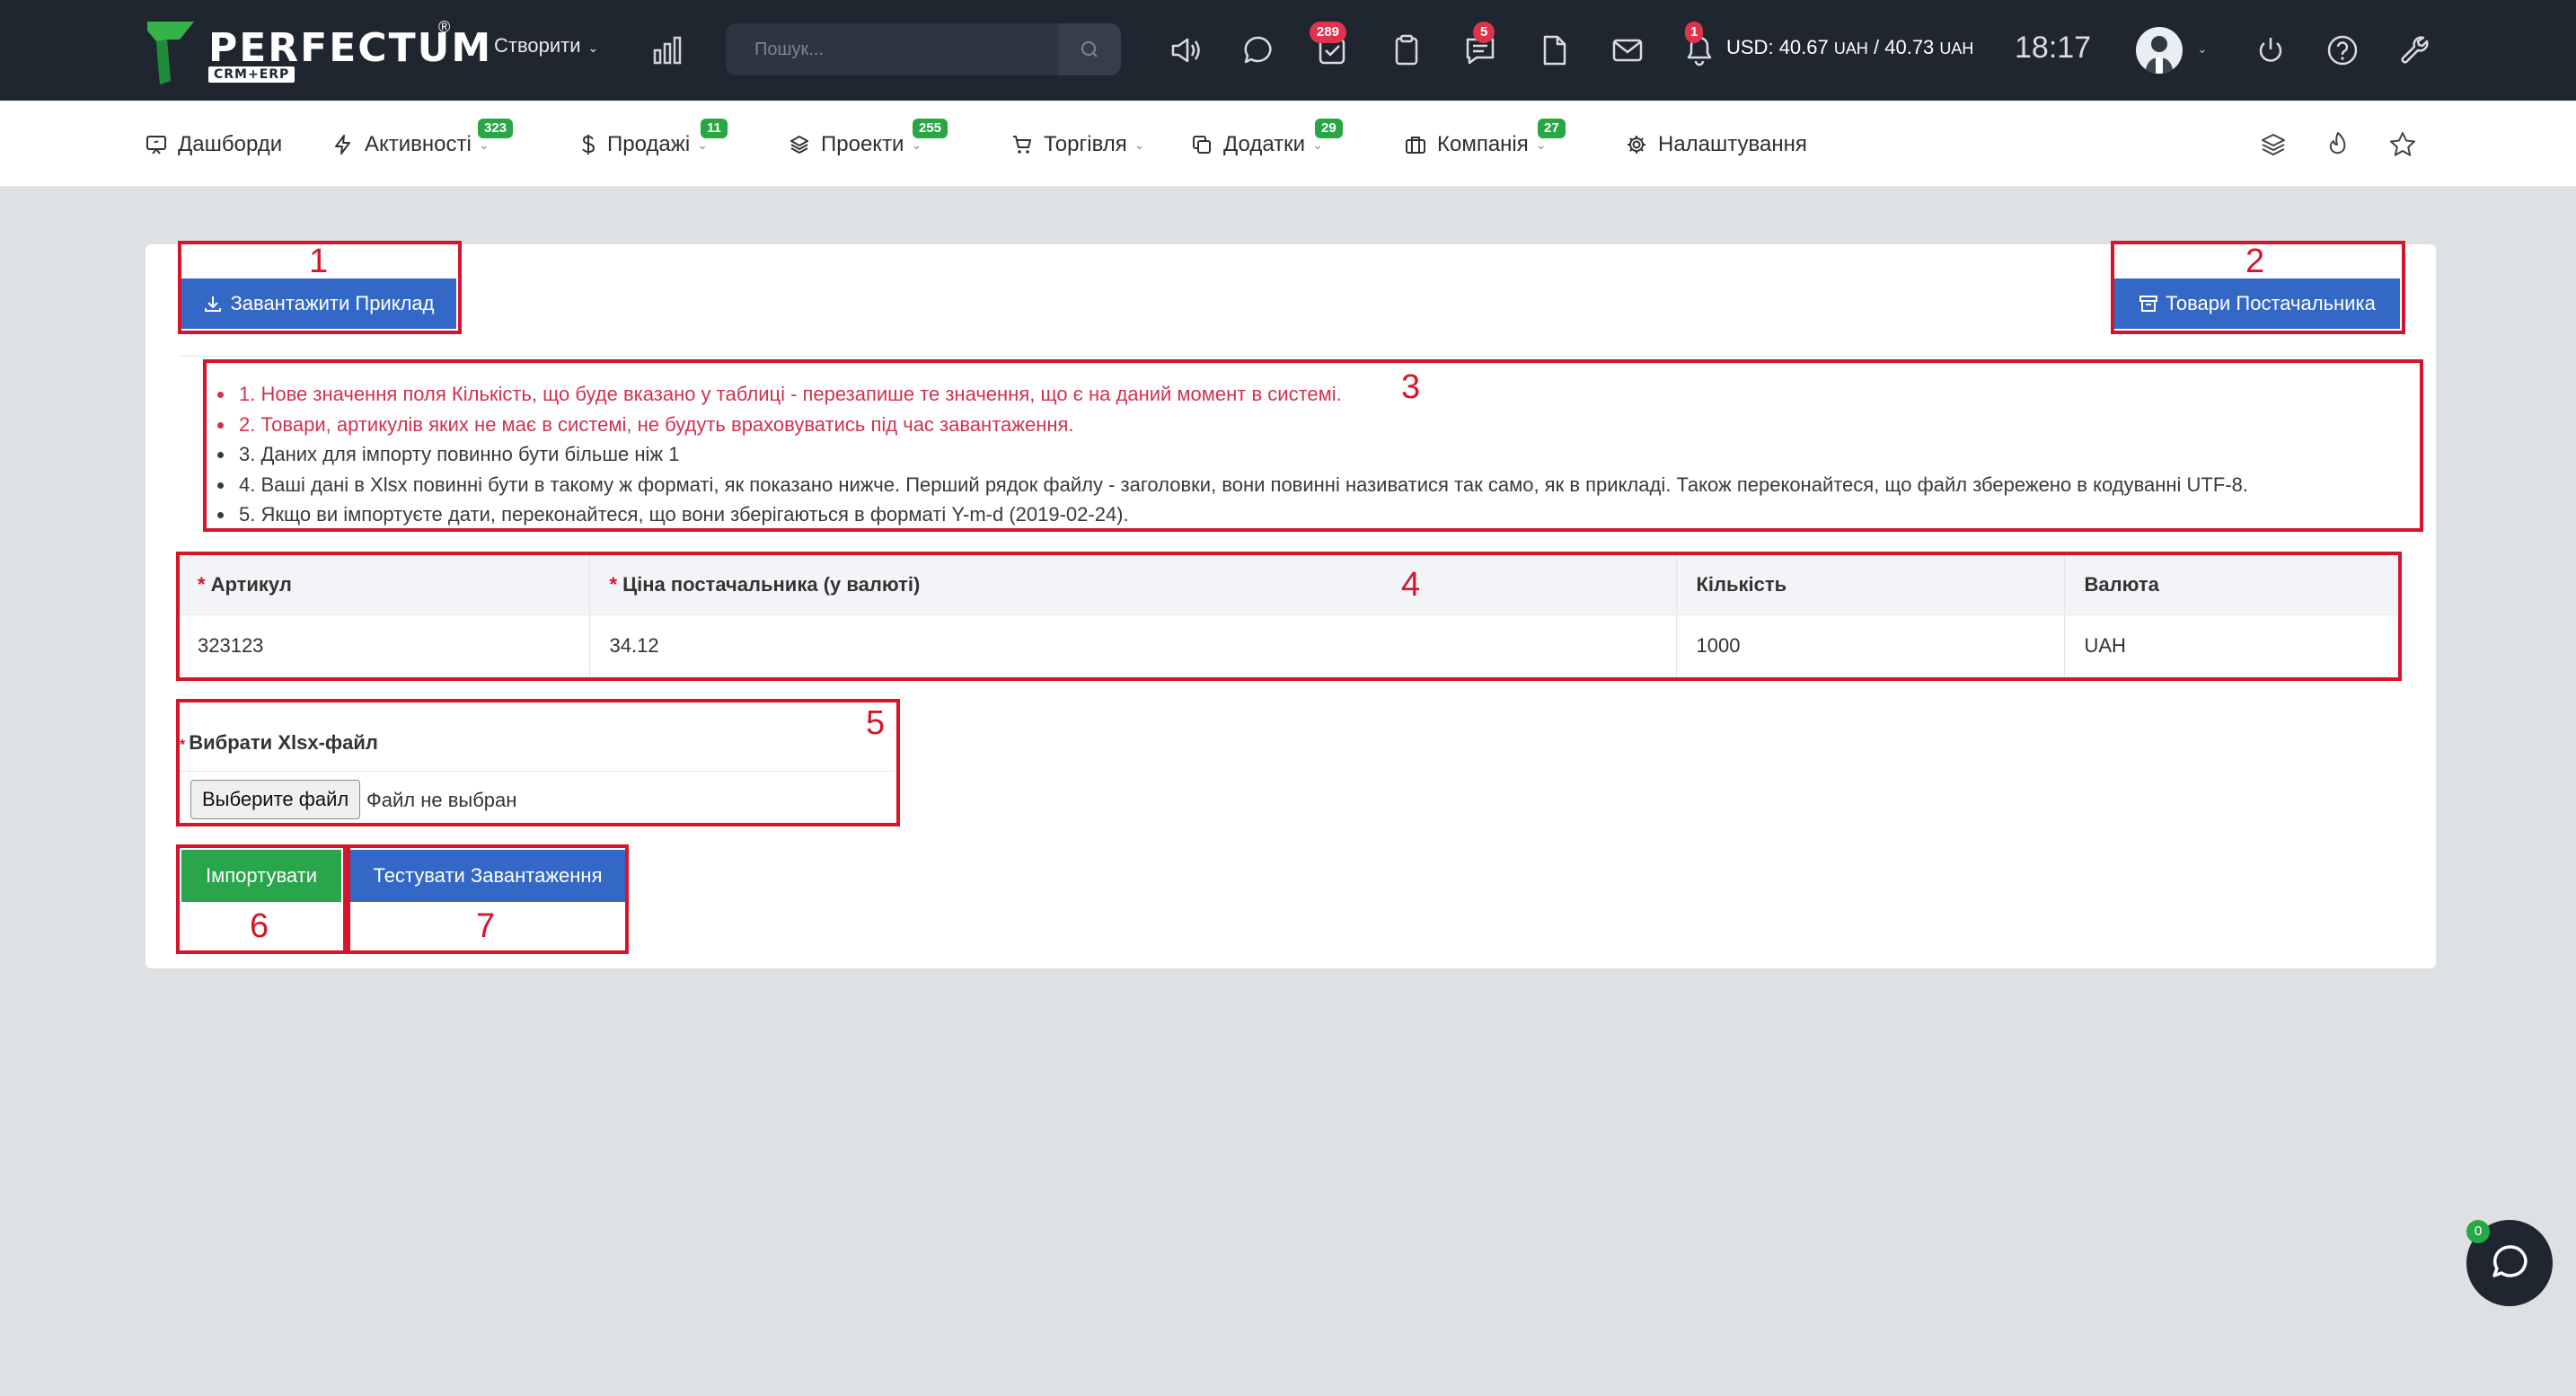 The width and height of the screenshot is (2576, 1396). I want to click on bar-chart-icon, so click(667, 51).